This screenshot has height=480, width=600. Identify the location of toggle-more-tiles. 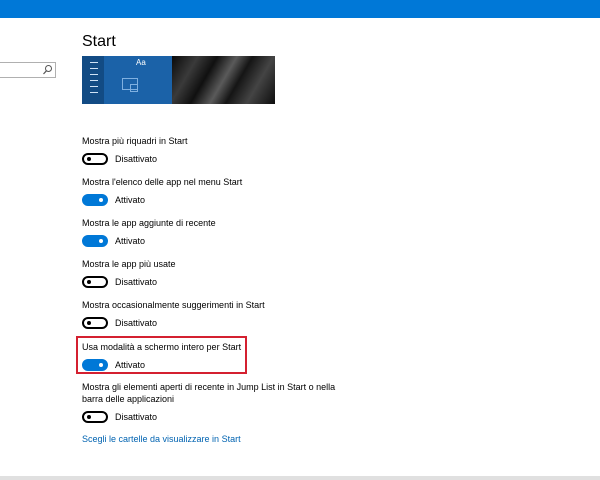
(95, 159).